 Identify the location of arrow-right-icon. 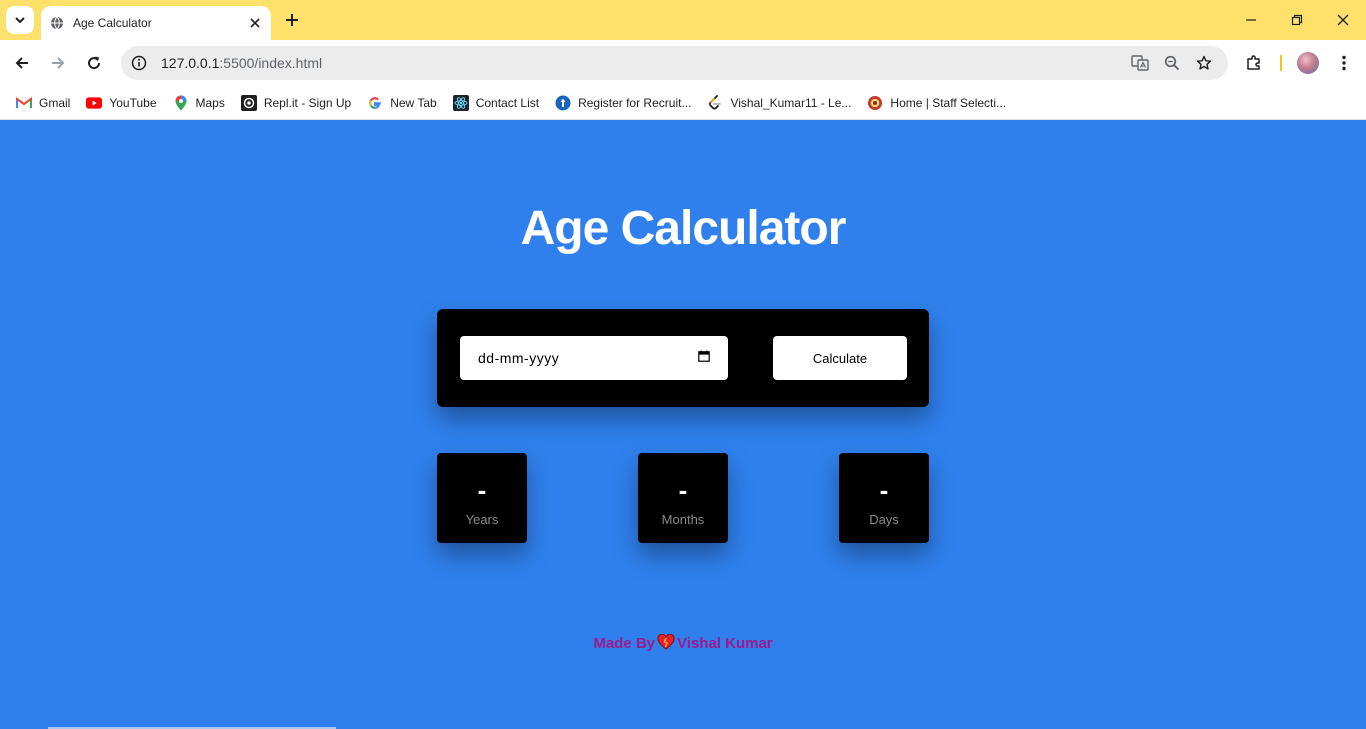
(58, 63).